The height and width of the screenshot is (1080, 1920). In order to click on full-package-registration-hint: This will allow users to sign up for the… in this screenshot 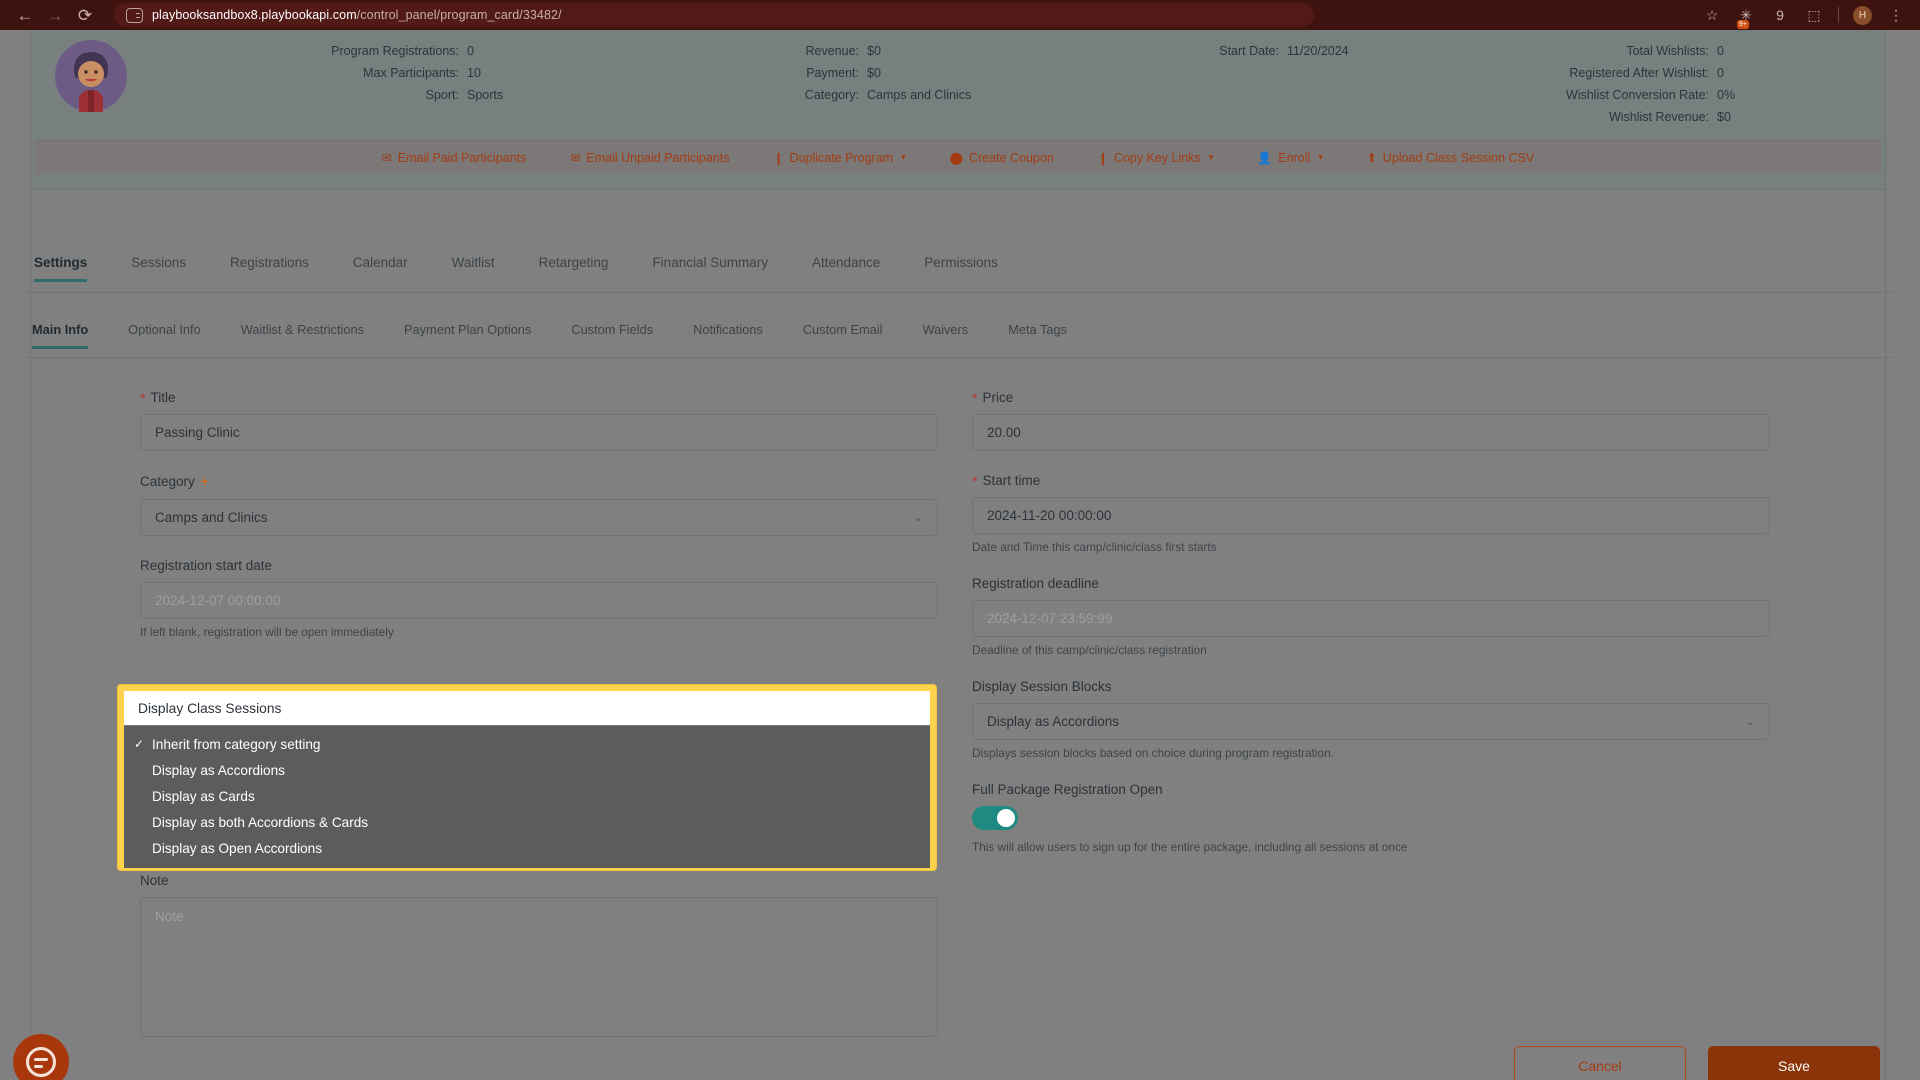, I will do `click(1190, 847)`.